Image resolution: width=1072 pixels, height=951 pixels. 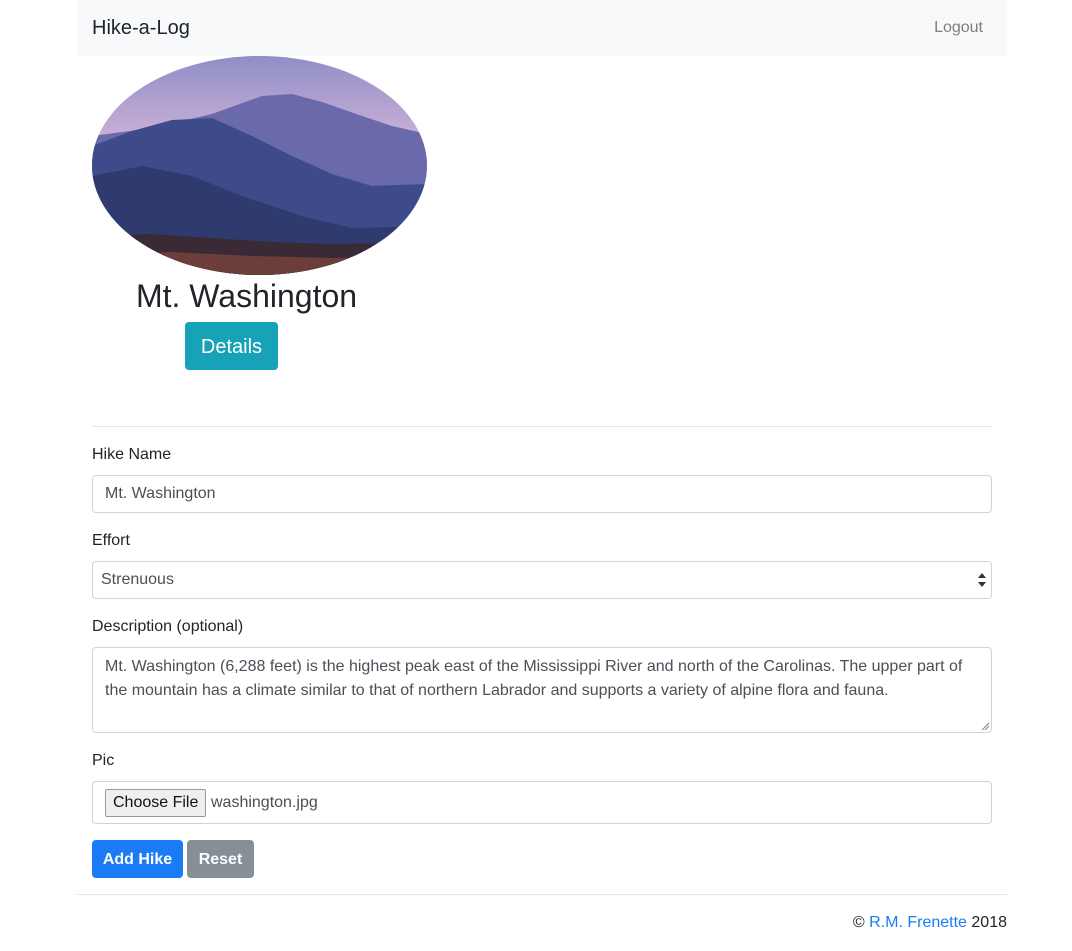 What do you see at coordinates (989, 922) in the screenshot?
I see `footer-year: 2018` at bounding box center [989, 922].